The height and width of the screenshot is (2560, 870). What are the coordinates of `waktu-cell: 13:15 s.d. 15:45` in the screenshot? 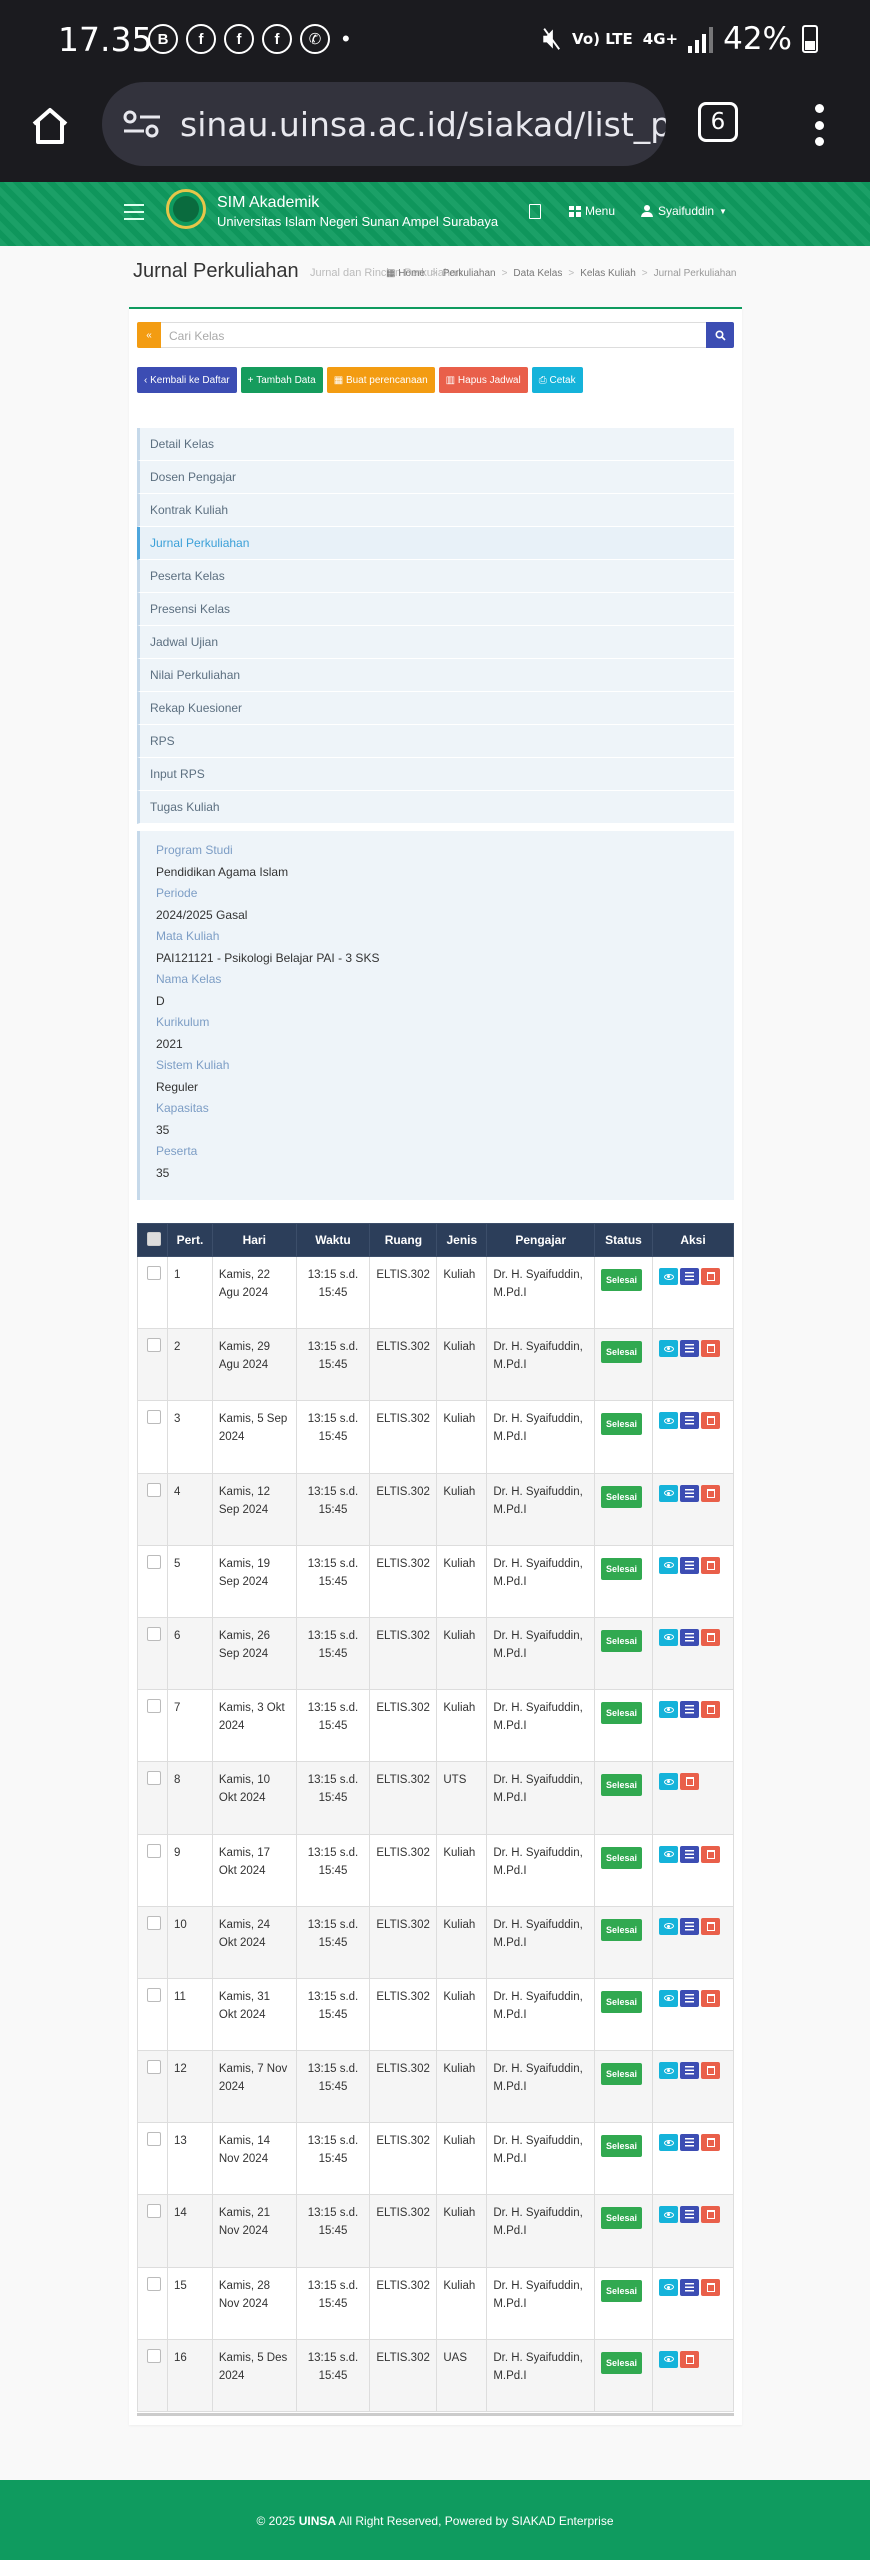 It's located at (333, 2087).